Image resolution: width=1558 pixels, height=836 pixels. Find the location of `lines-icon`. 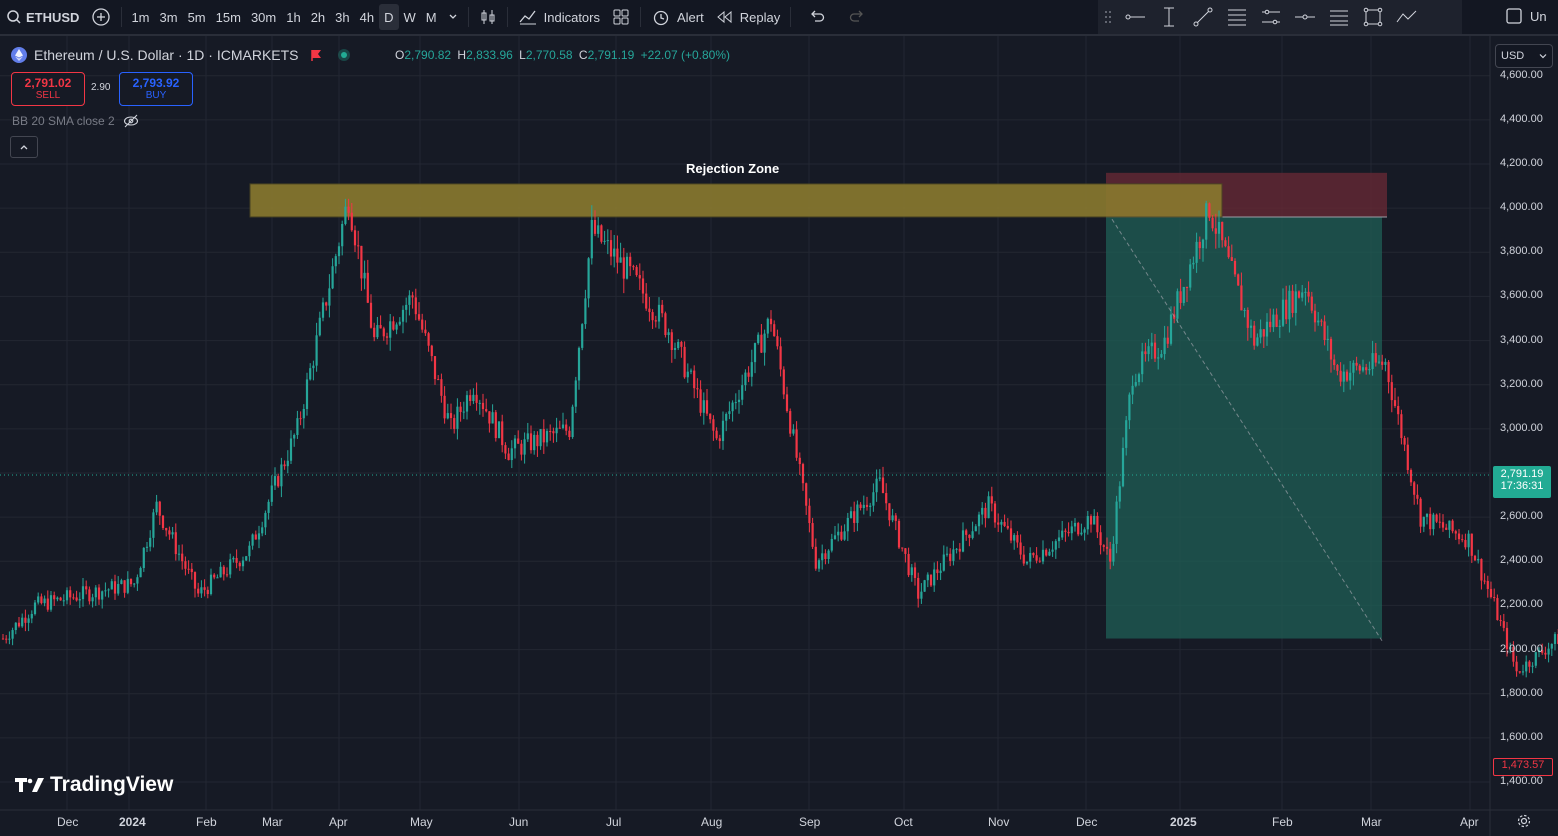

lines-icon is located at coordinates (1339, 18).